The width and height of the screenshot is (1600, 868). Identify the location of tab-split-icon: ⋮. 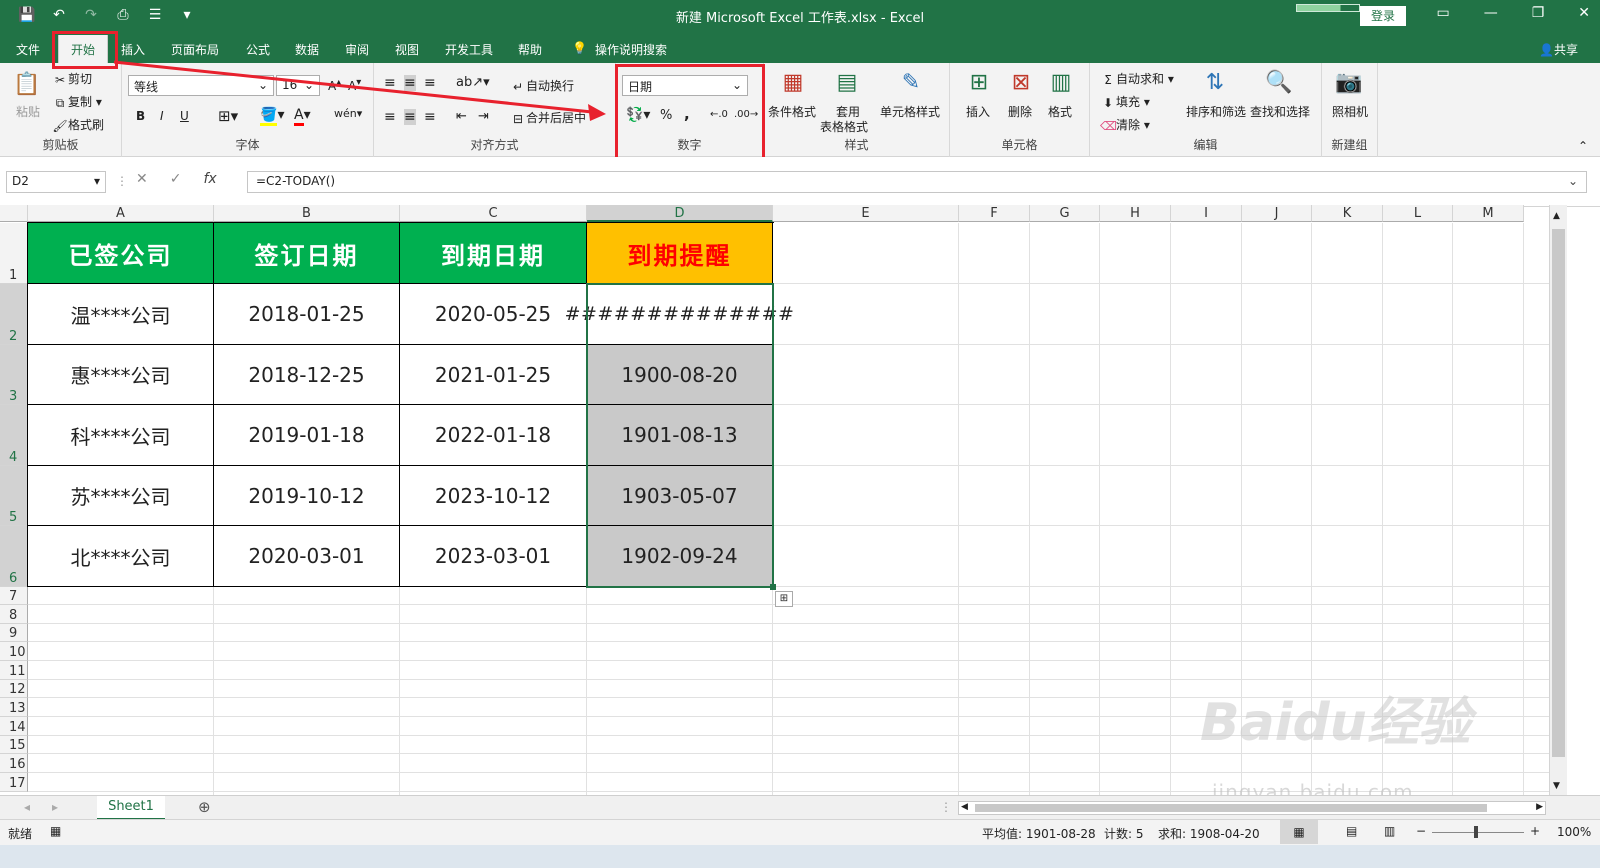
(946, 807).